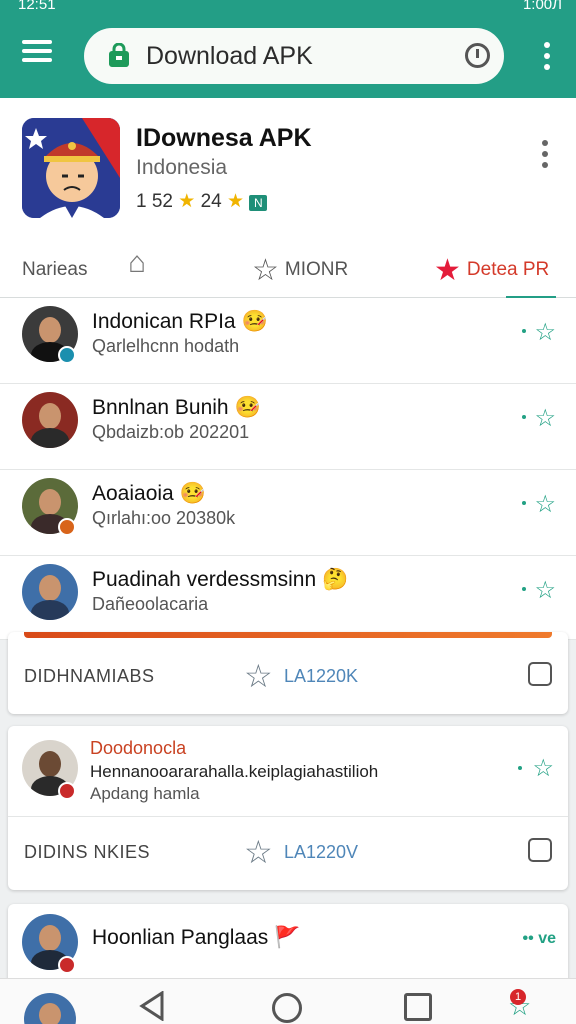 The height and width of the screenshot is (1024, 576). What do you see at coordinates (182, 167) in the screenshot?
I see `app-developer: Indonesia` at bounding box center [182, 167].